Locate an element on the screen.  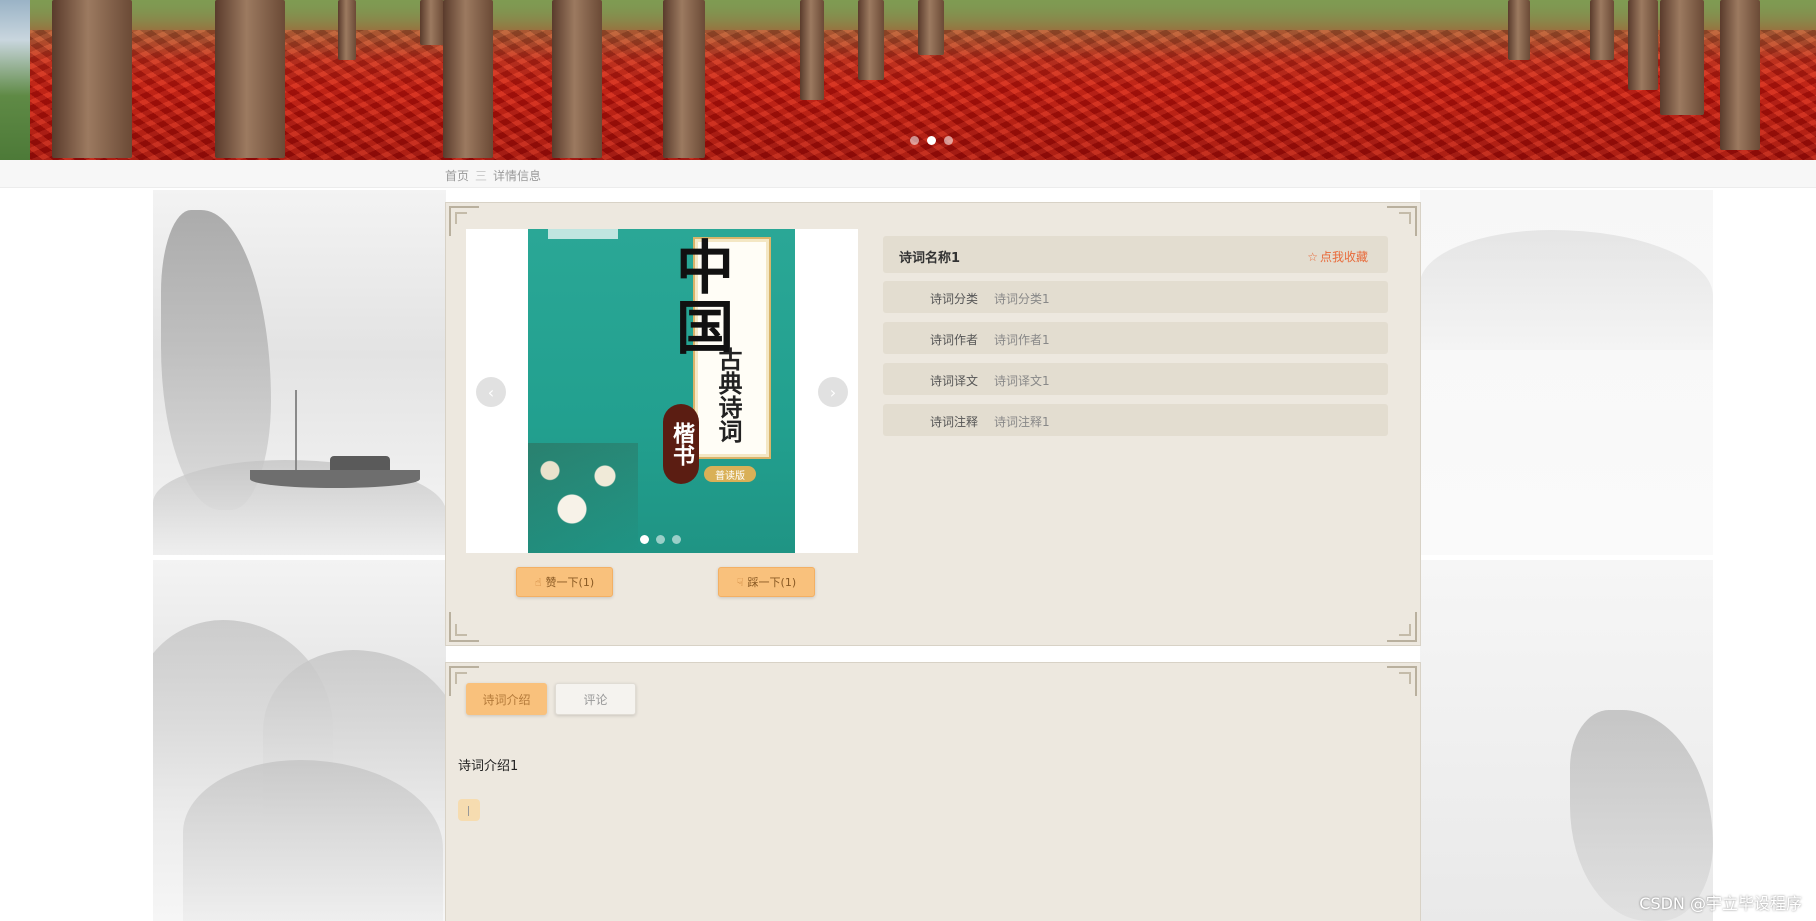
cover-flower-illustration is located at coordinates (583, 498).